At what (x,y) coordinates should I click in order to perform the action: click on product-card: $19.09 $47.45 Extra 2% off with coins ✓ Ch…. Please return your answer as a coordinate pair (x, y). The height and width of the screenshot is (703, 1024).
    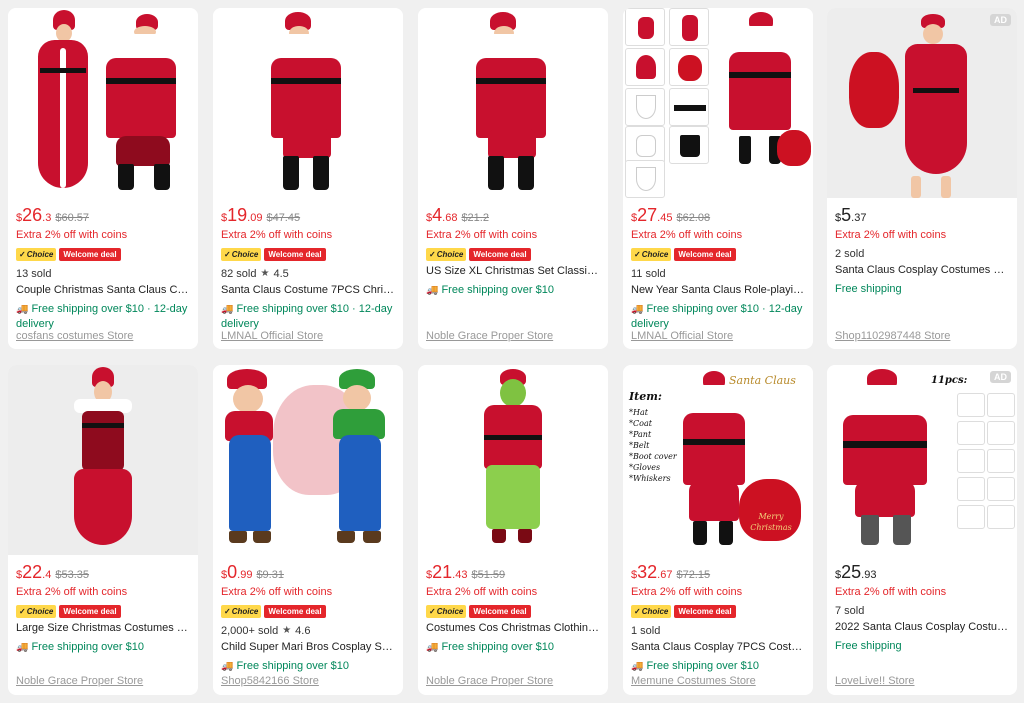
    Looking at the image, I should click on (308, 178).